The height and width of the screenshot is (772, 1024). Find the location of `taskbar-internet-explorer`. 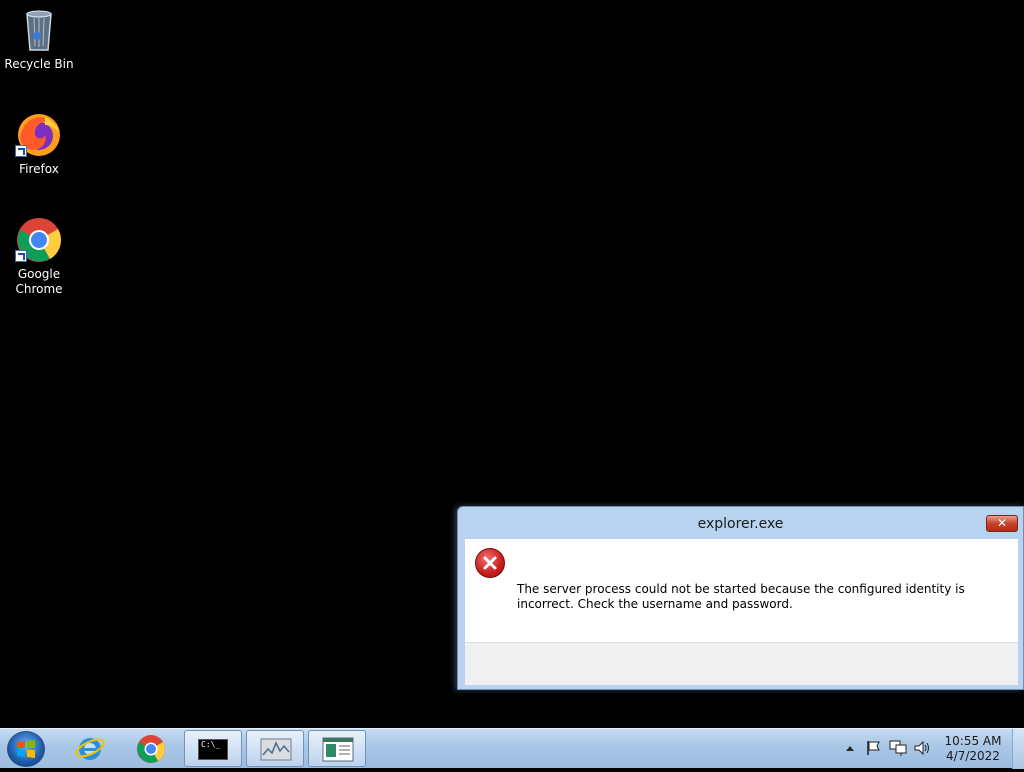

taskbar-internet-explorer is located at coordinates (90, 748).